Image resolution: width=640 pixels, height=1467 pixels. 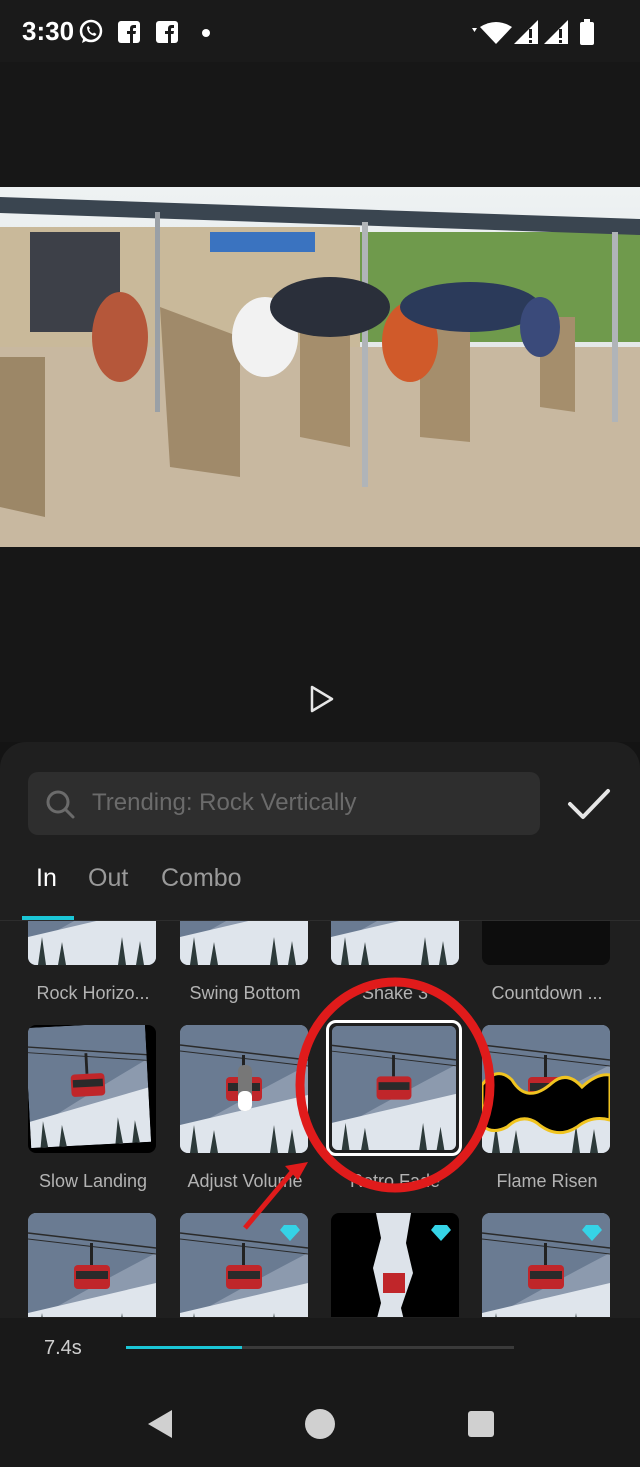 I want to click on back-icon, so click(x=160, y=1424).